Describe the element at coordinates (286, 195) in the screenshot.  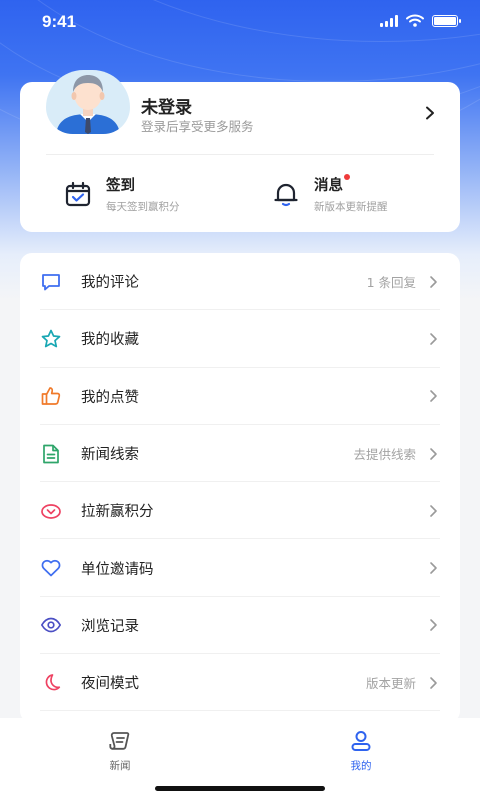
I see `bell-icon` at that location.